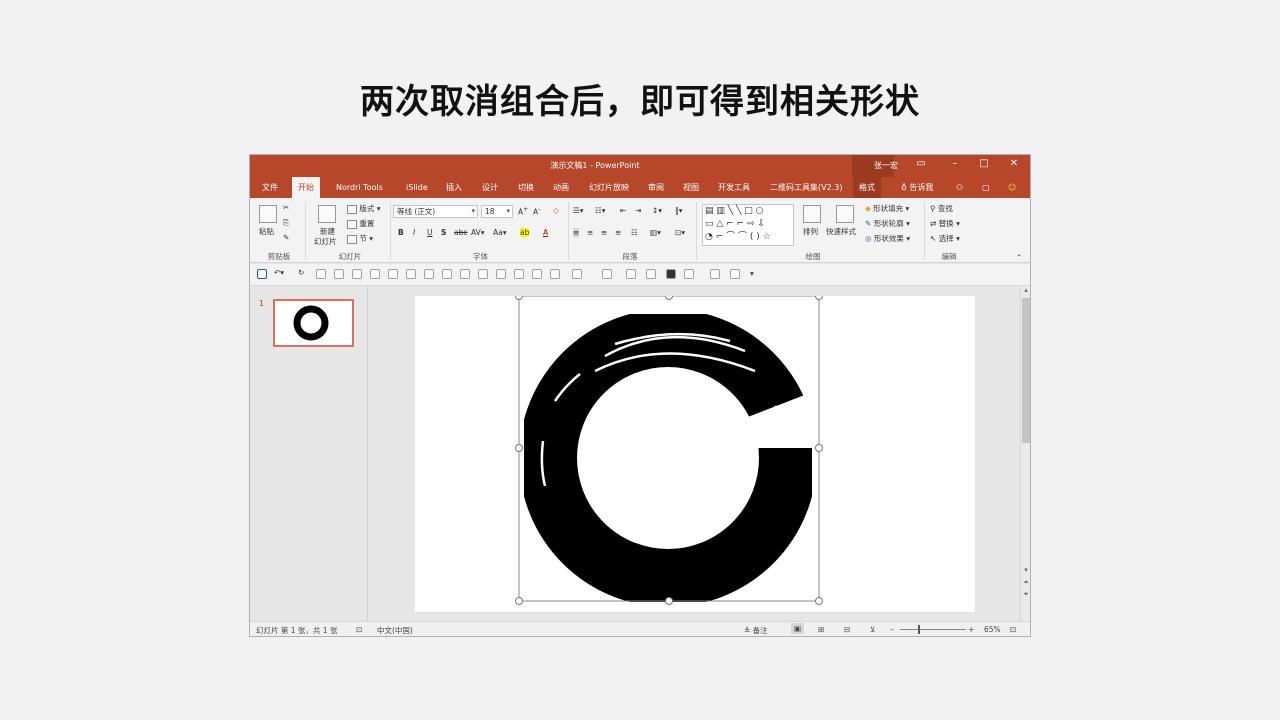 The width and height of the screenshot is (1280, 720). I want to click on increase-indent-icon: ⇥, so click(638, 210).